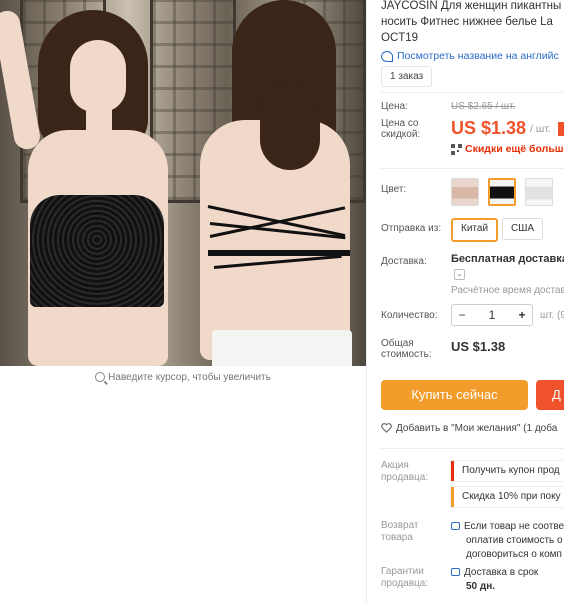 The image size is (564, 604). I want to click on quantity-label: Количество:, so click(409, 315).